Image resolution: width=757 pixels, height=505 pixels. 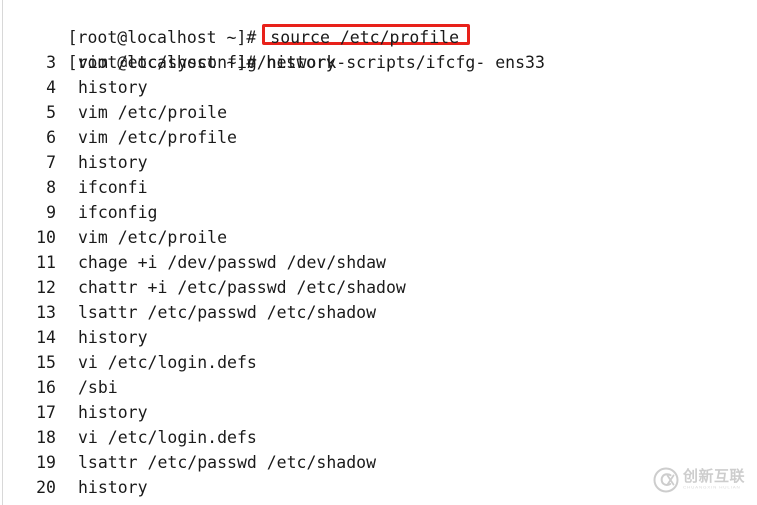 What do you see at coordinates (51, 62) in the screenshot?
I see `history-index: 3` at bounding box center [51, 62].